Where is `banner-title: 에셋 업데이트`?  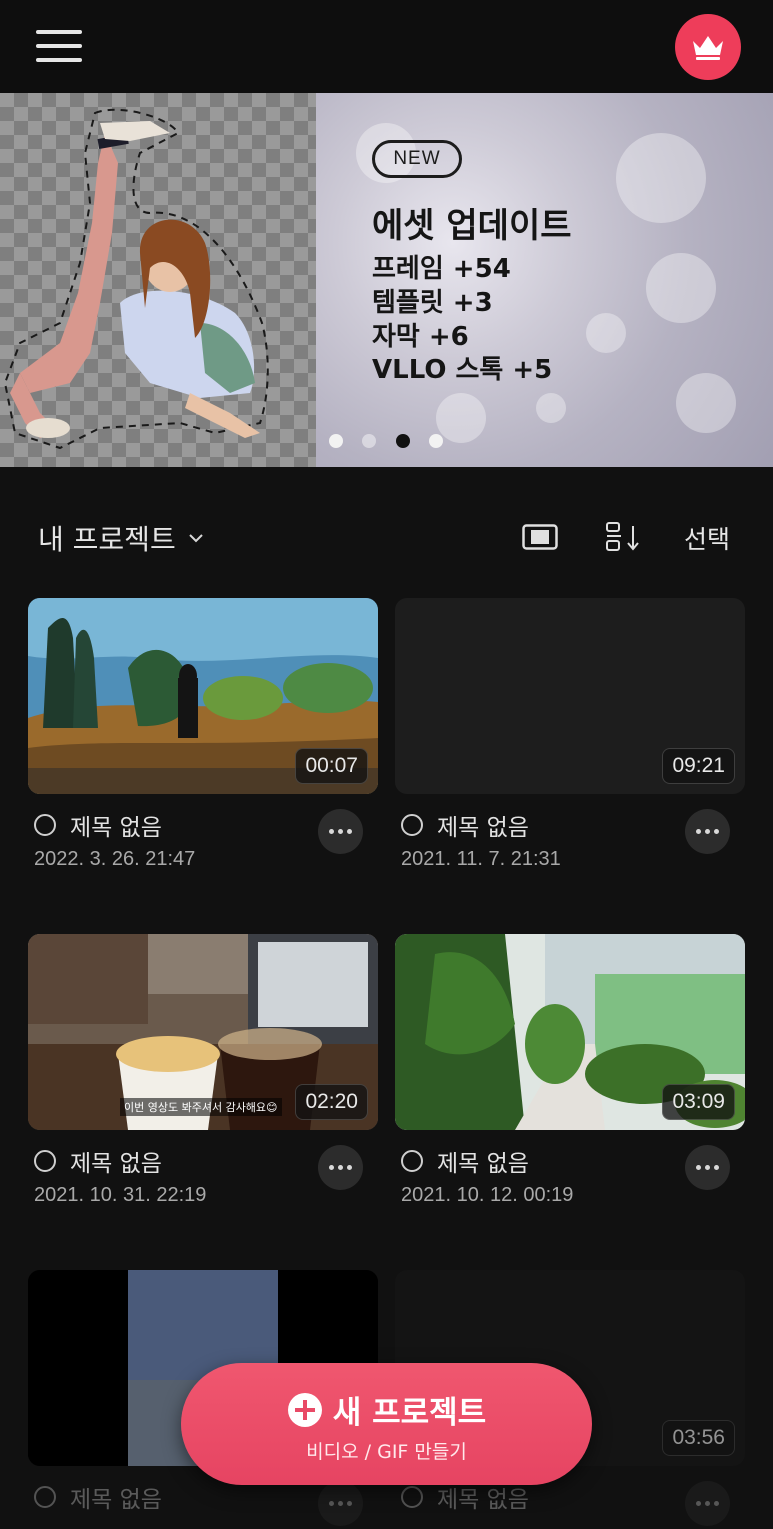
banner-title: 에셋 업데이트 is located at coordinates (472, 226).